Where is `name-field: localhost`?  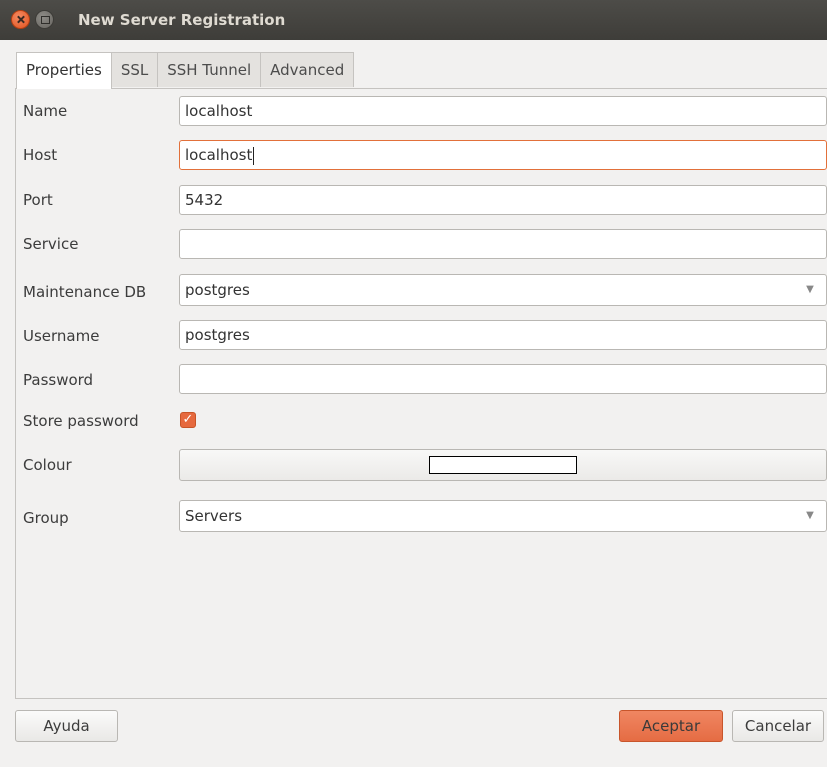
name-field: localhost is located at coordinates (503, 111).